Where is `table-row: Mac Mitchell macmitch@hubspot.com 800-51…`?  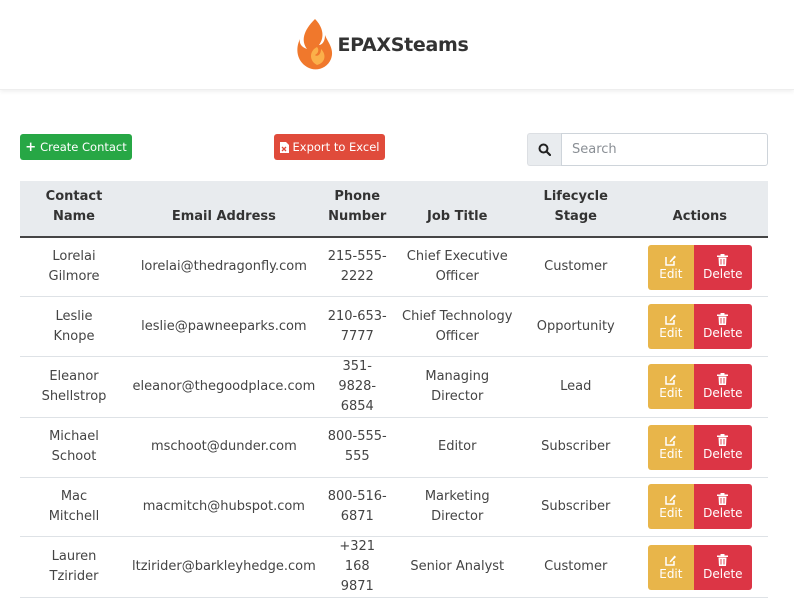
table-row: Mac Mitchell macmitch@hubspot.com 800-51… is located at coordinates (394, 507).